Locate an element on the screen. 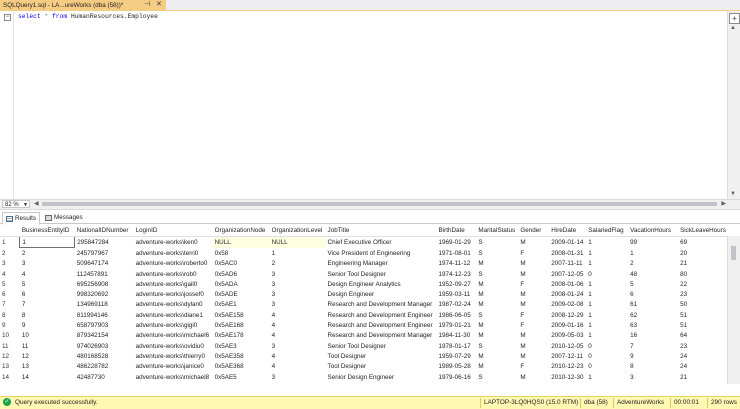  table-cell: 9 is located at coordinates (47, 325).